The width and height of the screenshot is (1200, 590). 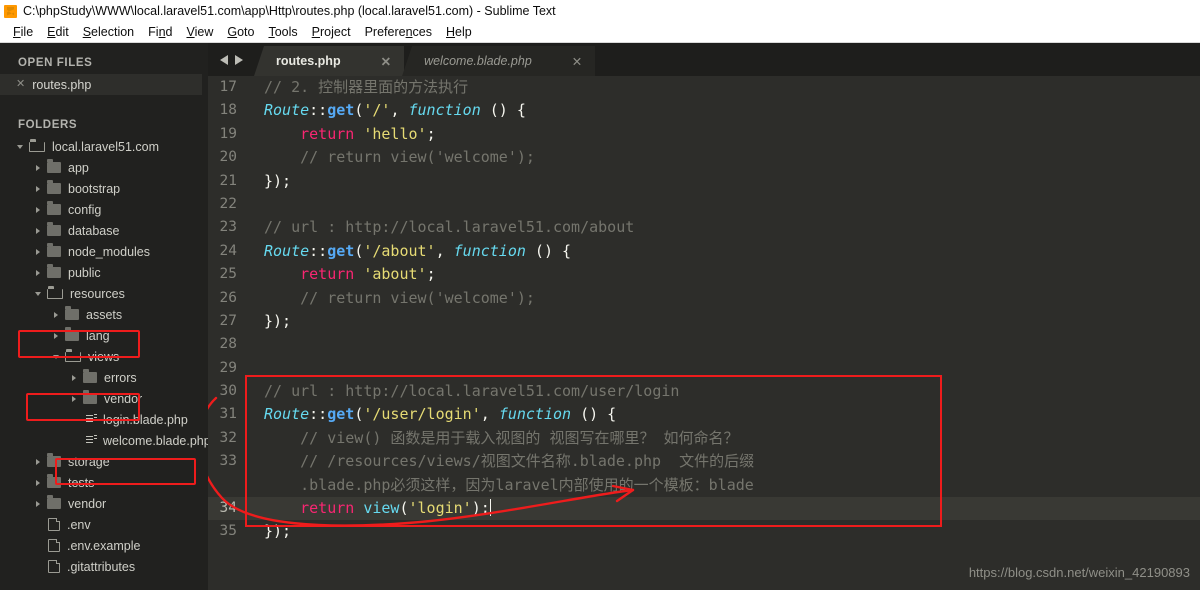 I want to click on code-line: 28, so click(x=704, y=344).